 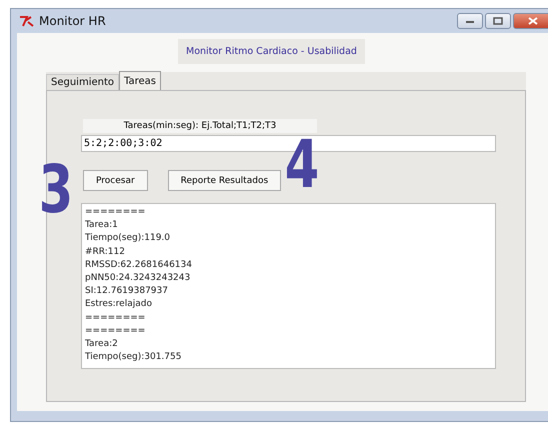 What do you see at coordinates (102, 225) in the screenshot?
I see `output-line: Tarea:1` at bounding box center [102, 225].